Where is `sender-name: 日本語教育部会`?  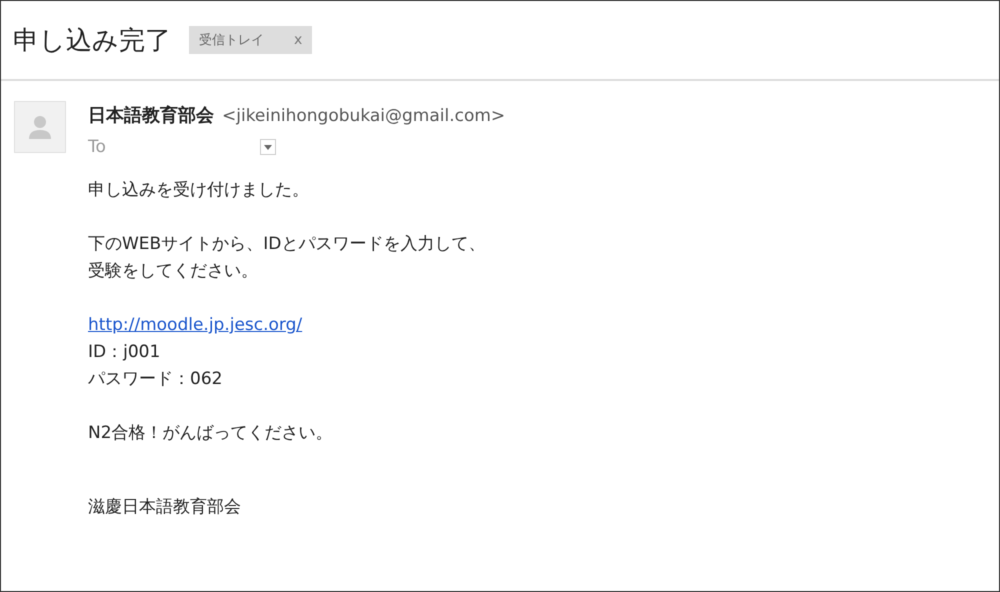 sender-name: 日本語教育部会 is located at coordinates (151, 115).